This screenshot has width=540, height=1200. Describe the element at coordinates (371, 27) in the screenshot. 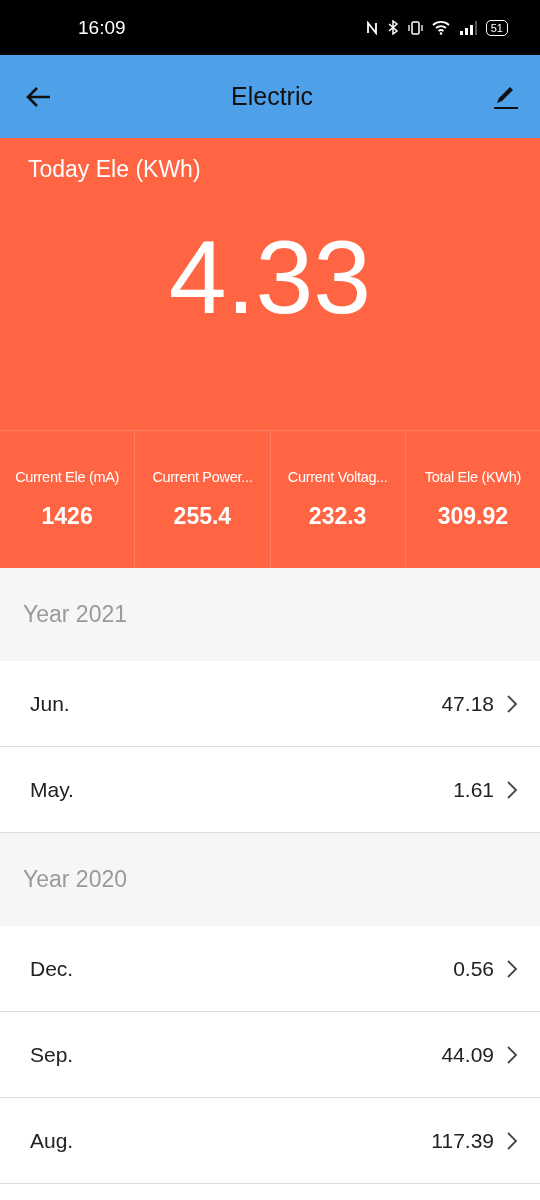

I see `nfc-icon` at that location.